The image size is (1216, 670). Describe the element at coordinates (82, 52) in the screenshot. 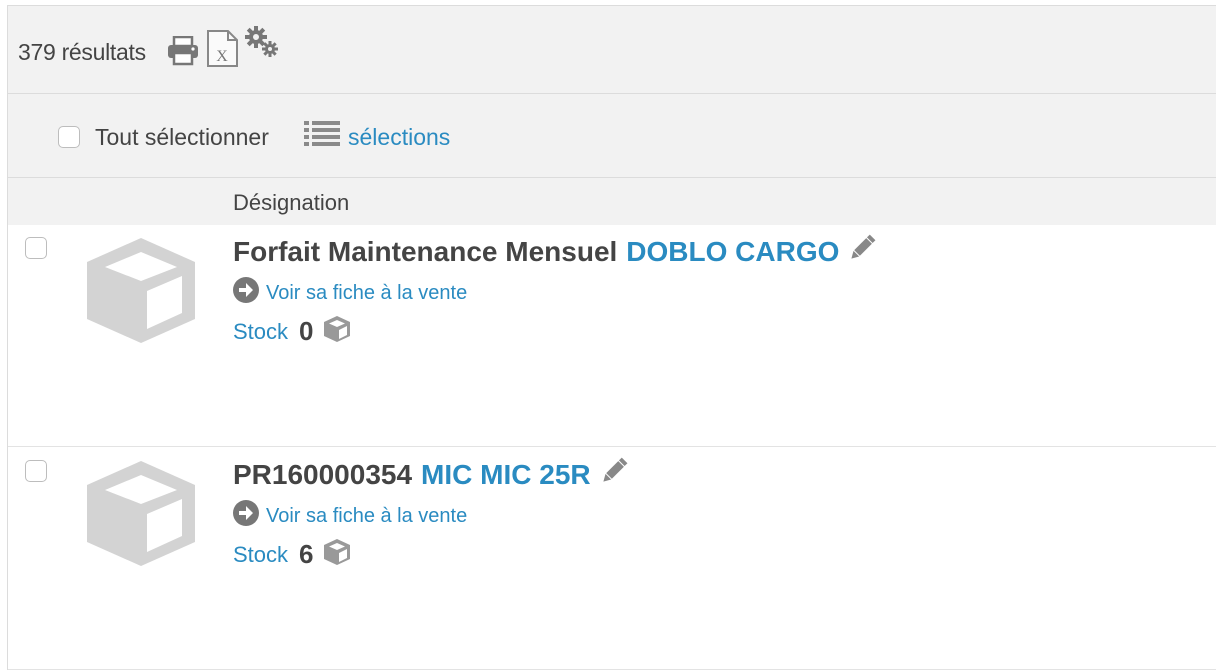

I see `results-count: 379 résultats` at that location.